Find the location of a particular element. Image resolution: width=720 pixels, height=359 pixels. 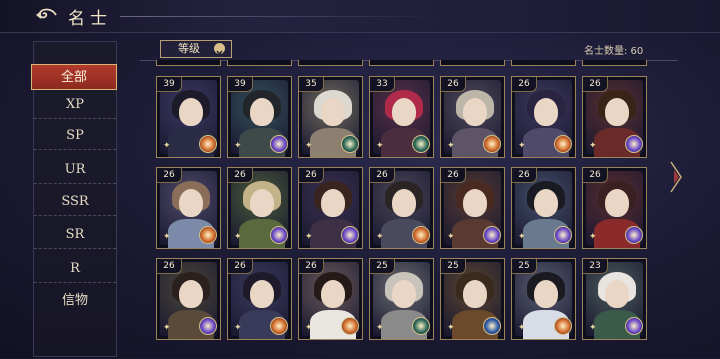

sidebar-item-r: R is located at coordinates (75, 269).